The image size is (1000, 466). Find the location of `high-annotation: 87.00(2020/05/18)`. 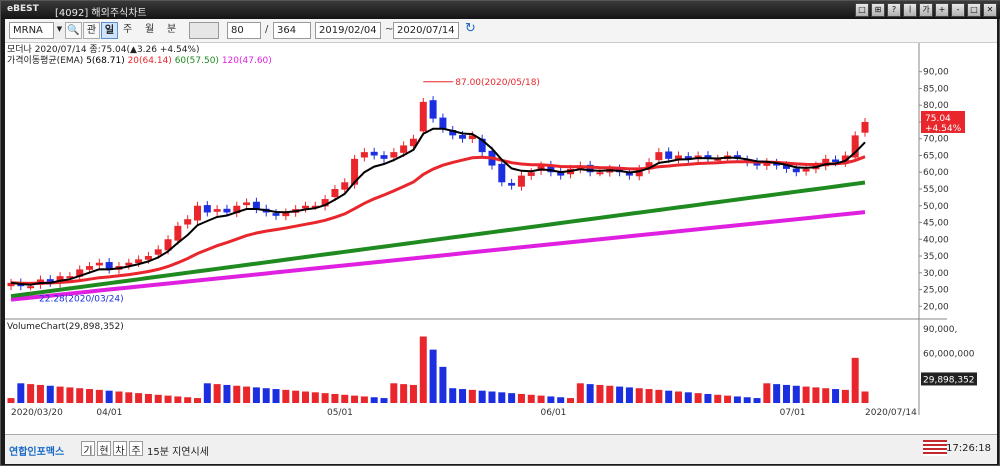

high-annotation: 87.00(2020/05/18) is located at coordinates (497, 83).